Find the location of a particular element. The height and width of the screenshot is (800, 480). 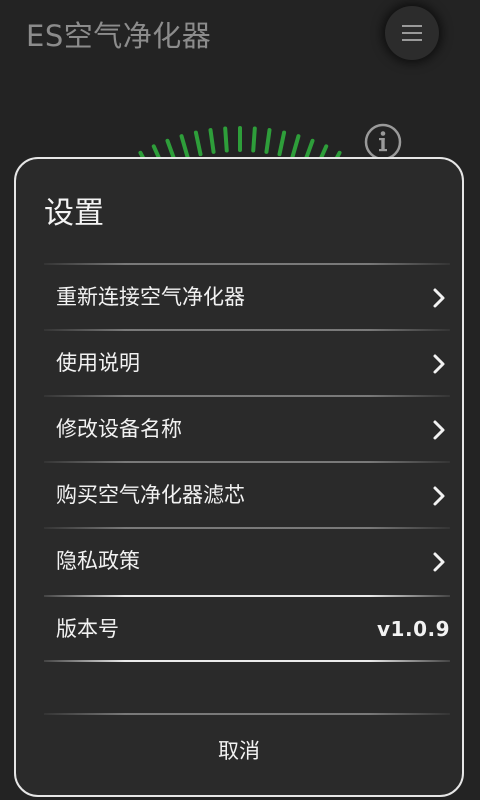

info-icon is located at coordinates (383, 142).